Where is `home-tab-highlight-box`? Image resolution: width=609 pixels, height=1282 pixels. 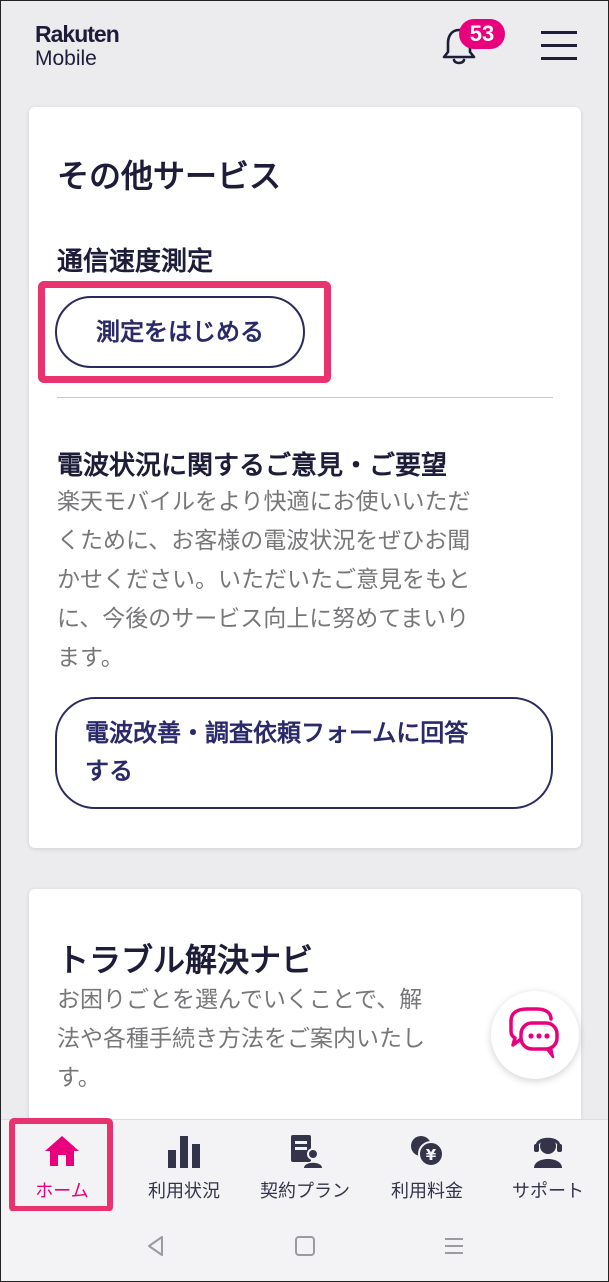 home-tab-highlight-box is located at coordinates (61, 1165).